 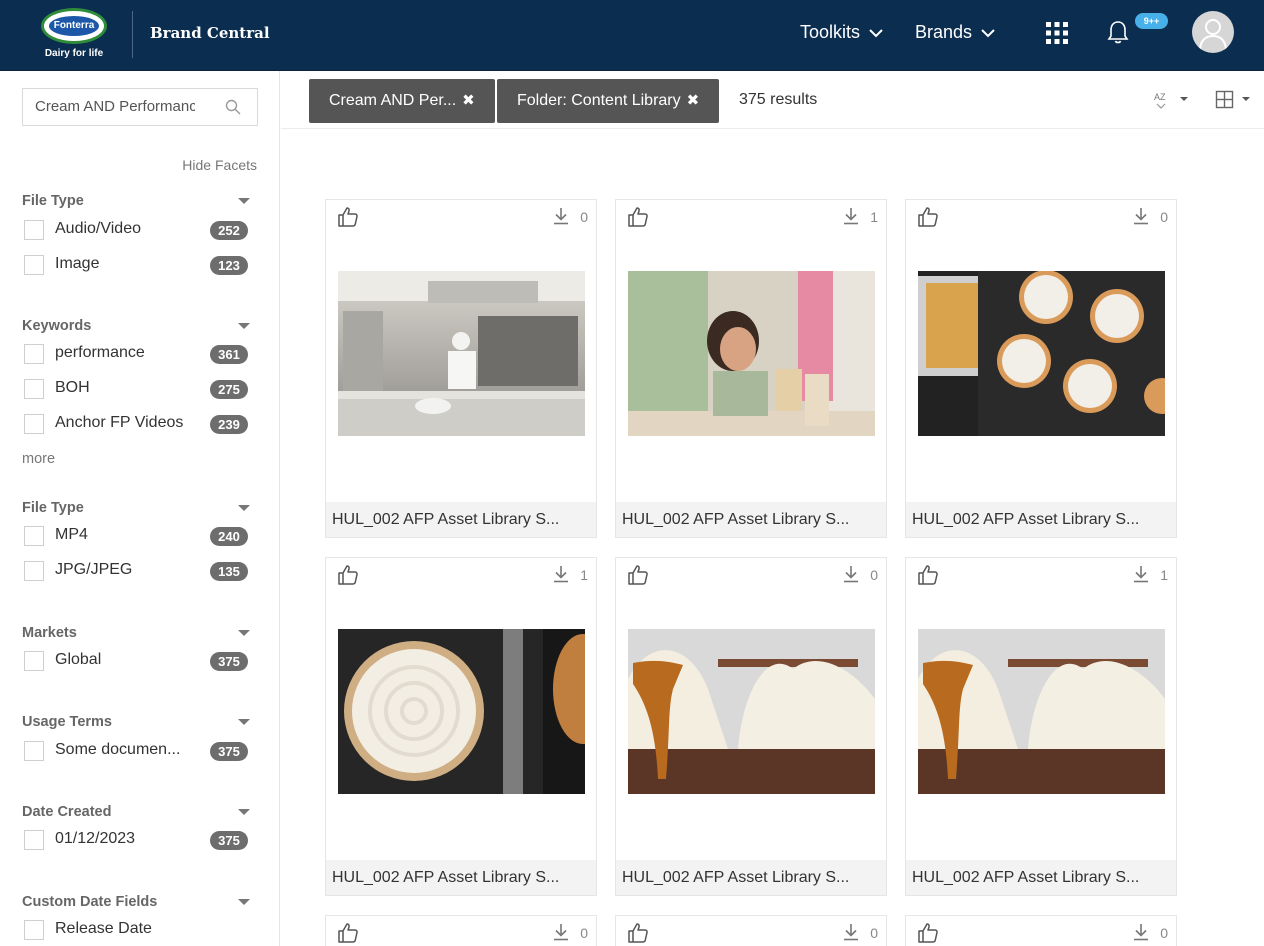 I want to click on facet-option: performance 361, so click(x=140, y=354).